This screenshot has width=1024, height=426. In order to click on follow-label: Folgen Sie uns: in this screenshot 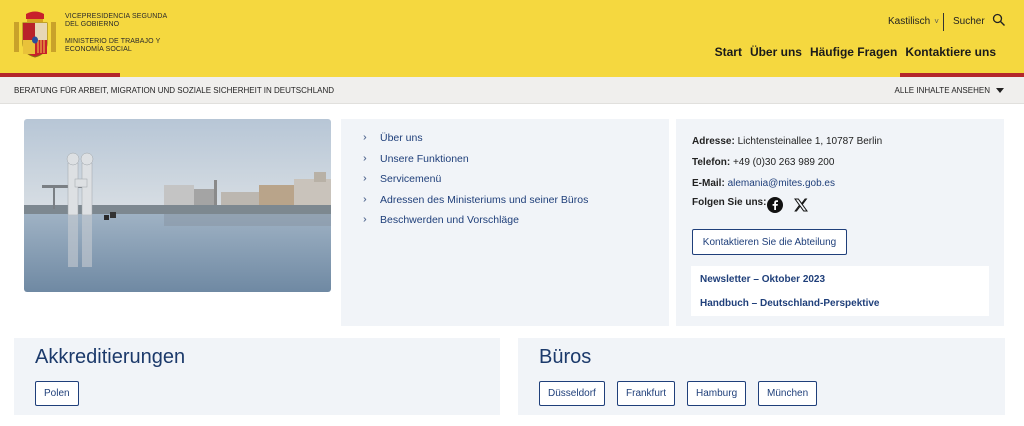, I will do `click(729, 202)`.